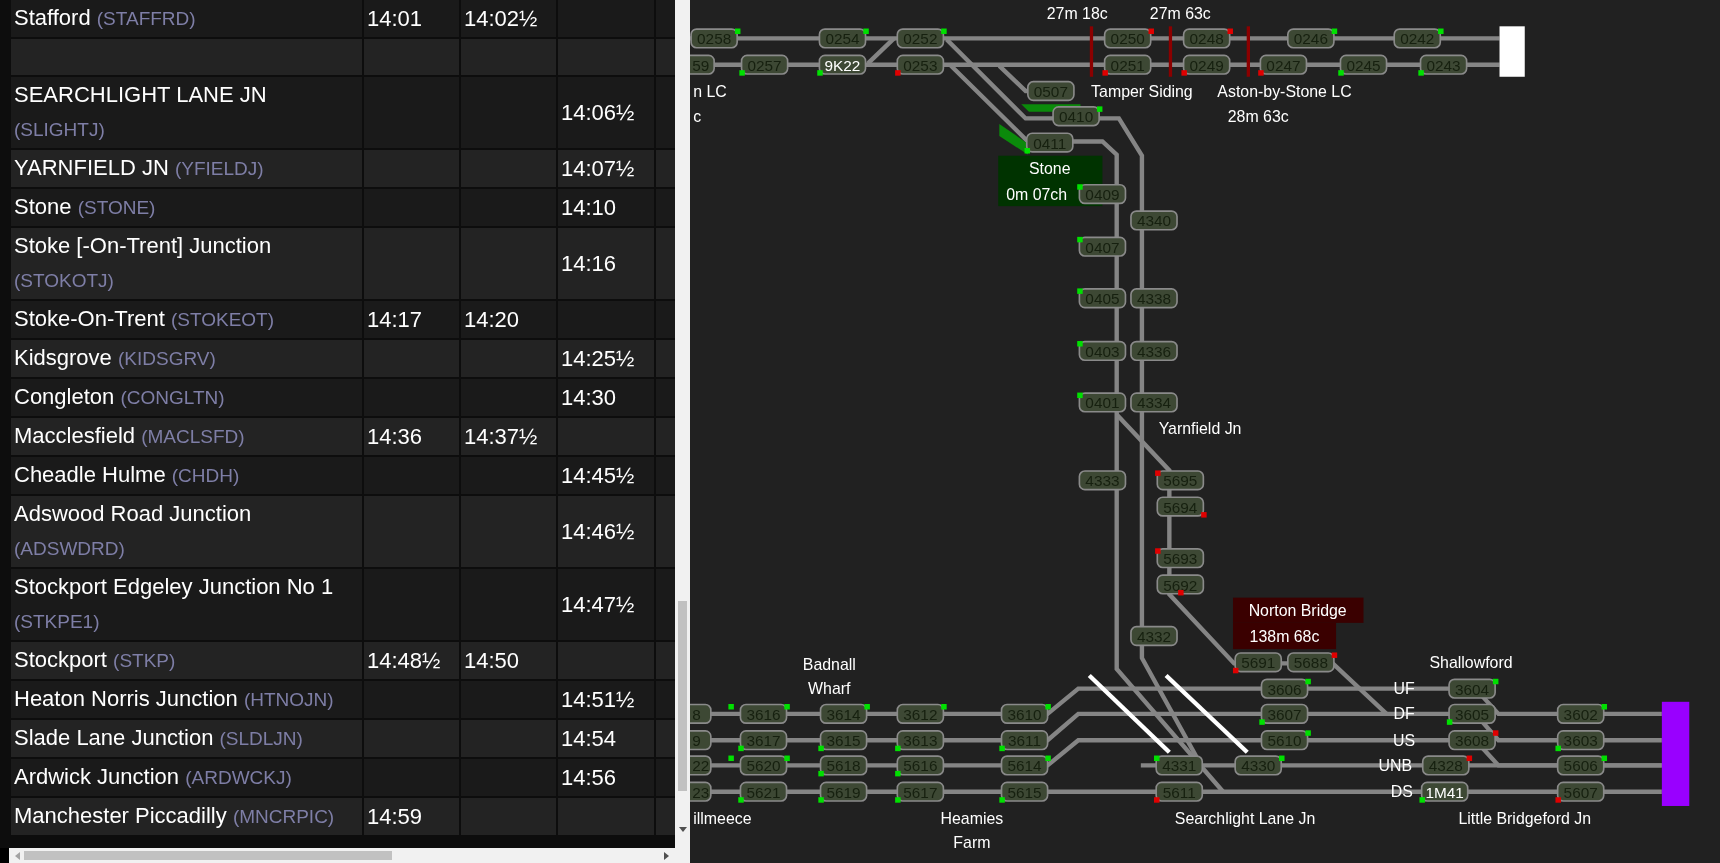 Image resolution: width=1720 pixels, height=863 pixels. I want to click on location-label: UF, so click(1404, 689).